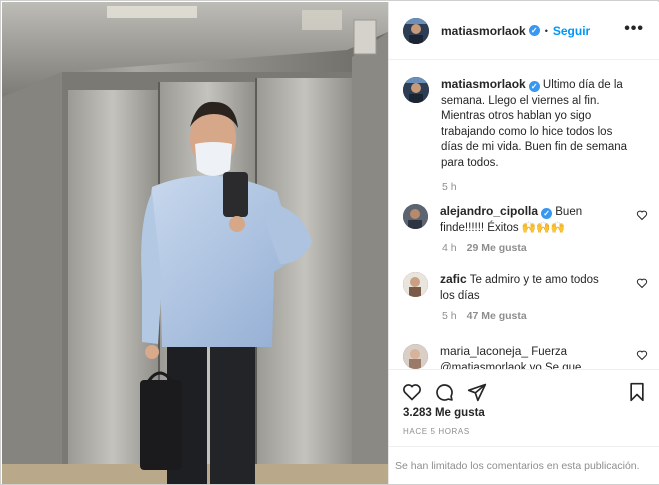 This screenshot has width=659, height=485. I want to click on share-icon, so click(477, 392).